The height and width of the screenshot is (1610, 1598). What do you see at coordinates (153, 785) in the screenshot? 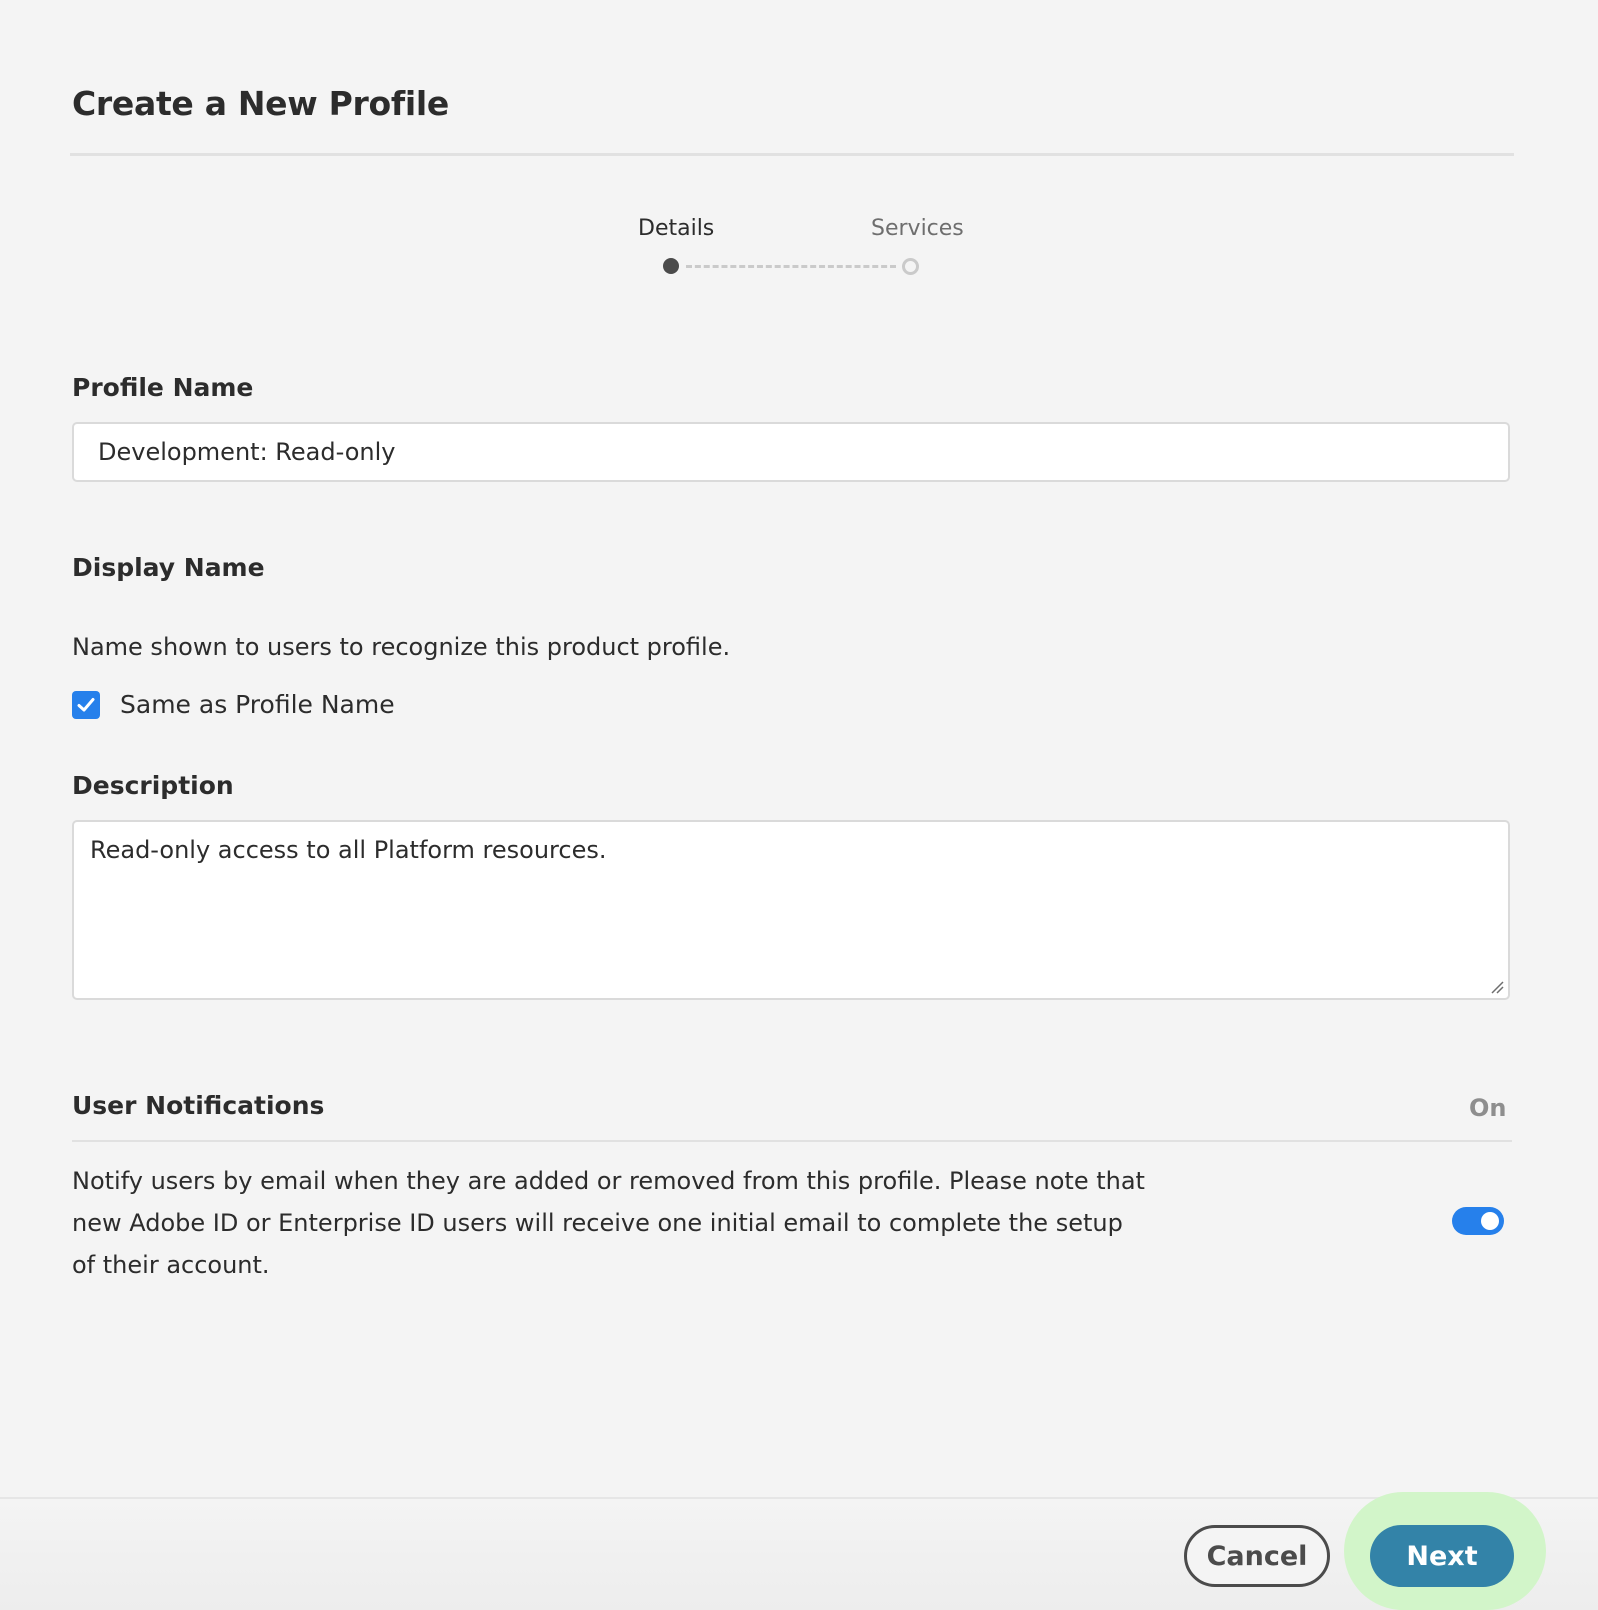
I see `description-label: Description` at bounding box center [153, 785].